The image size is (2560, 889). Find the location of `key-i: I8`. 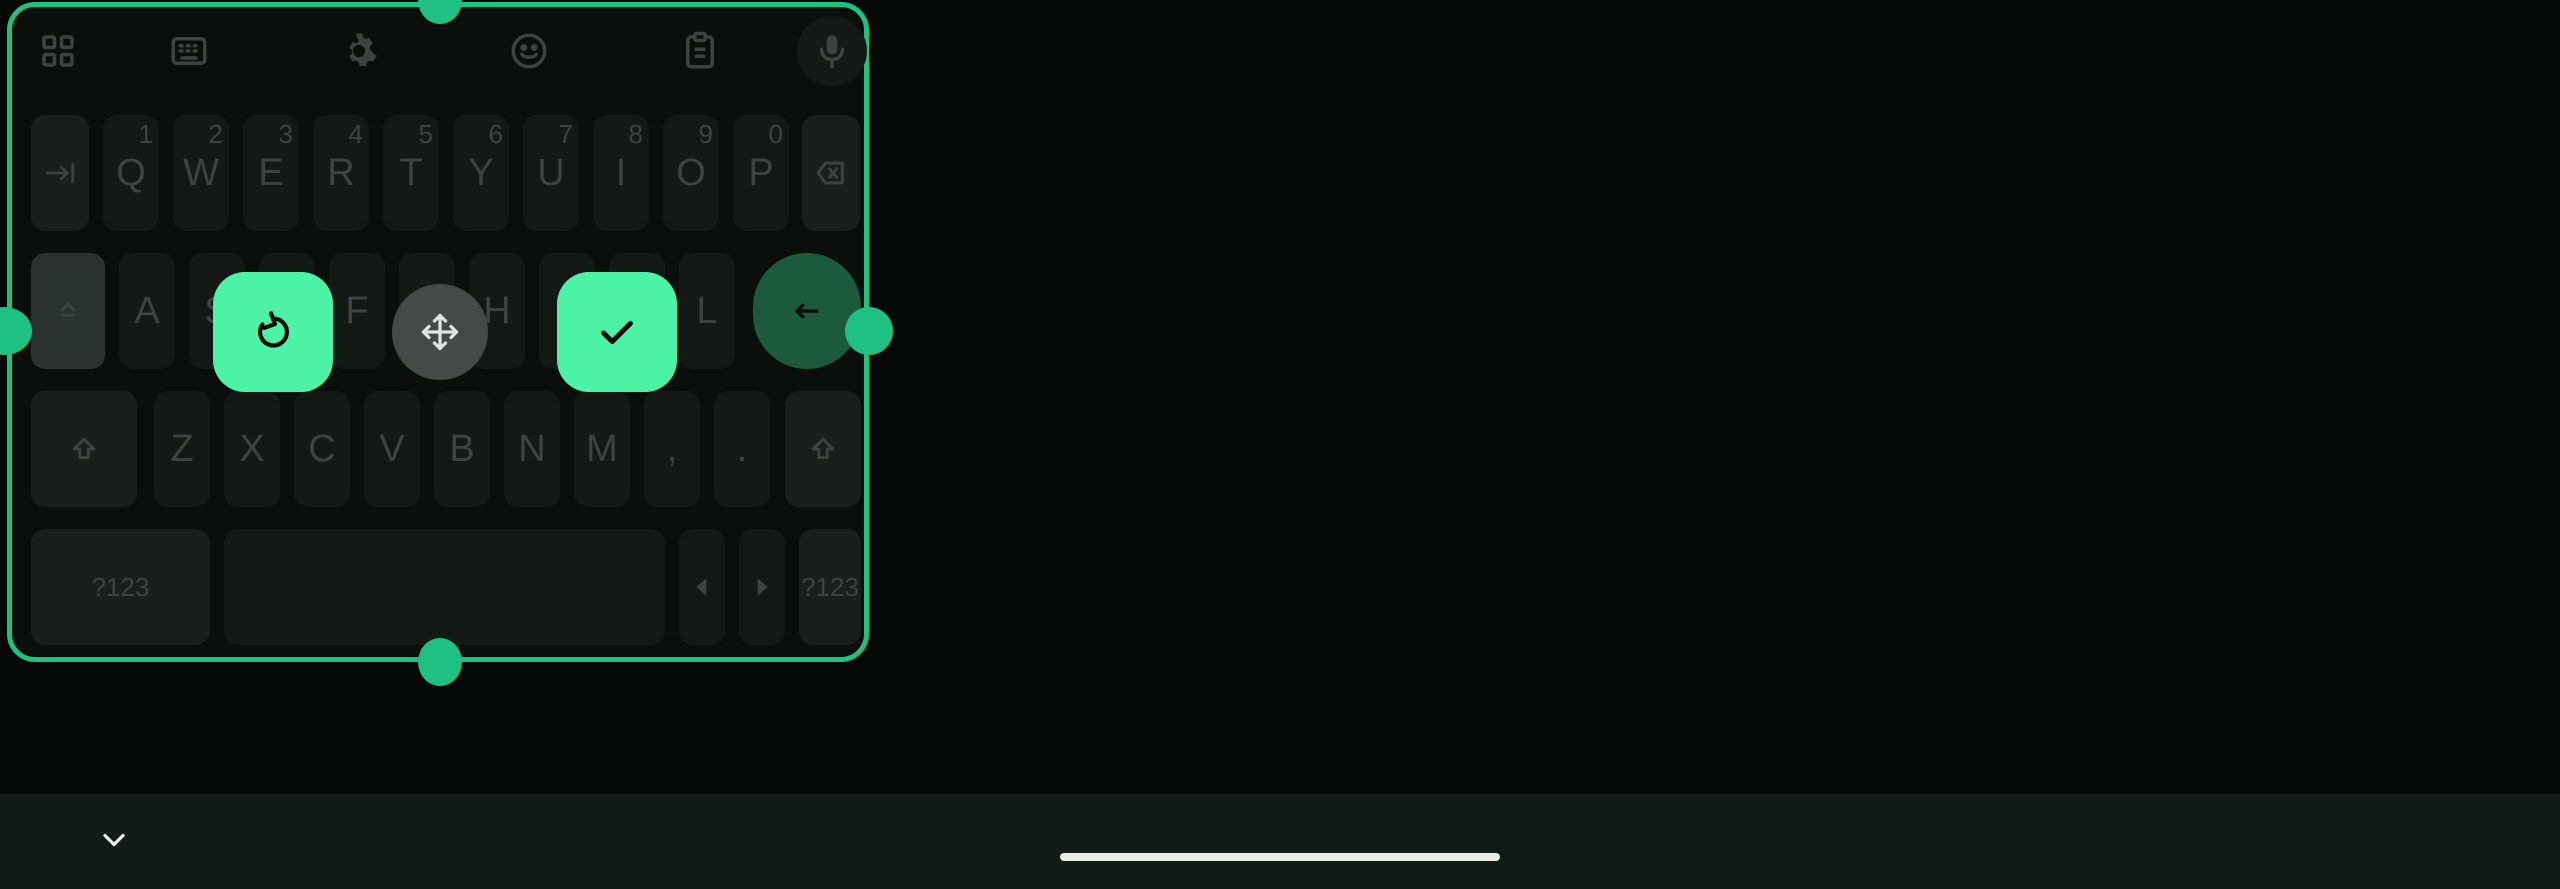

key-i: I8 is located at coordinates (621, 173).